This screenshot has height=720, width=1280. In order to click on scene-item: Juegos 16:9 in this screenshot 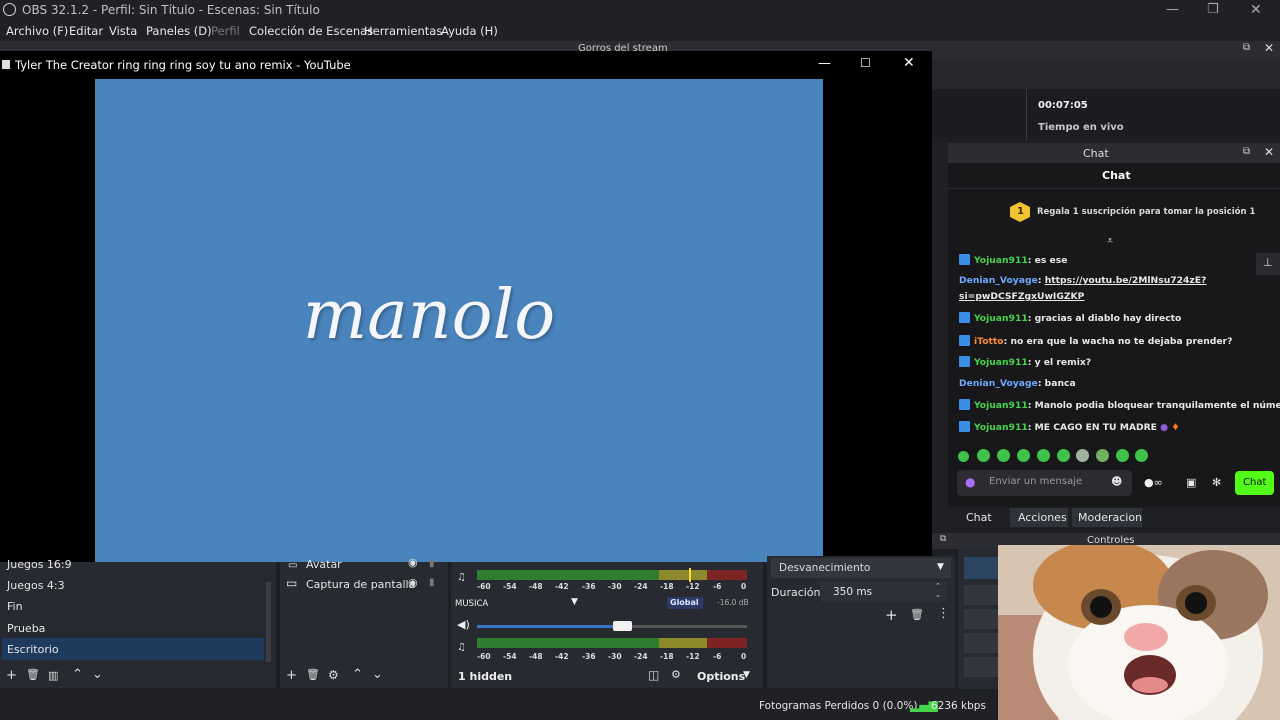, I will do `click(39, 564)`.